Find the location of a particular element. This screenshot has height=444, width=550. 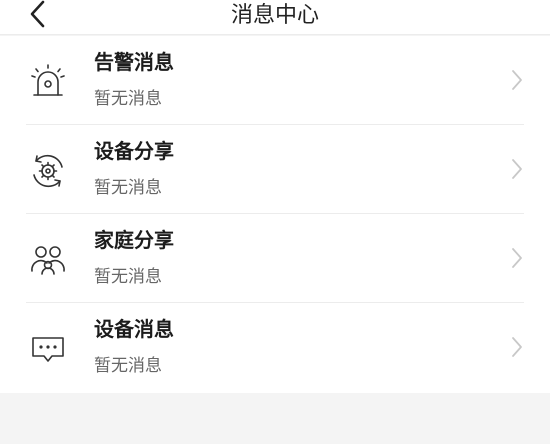

family-users-icon is located at coordinates (48, 260).